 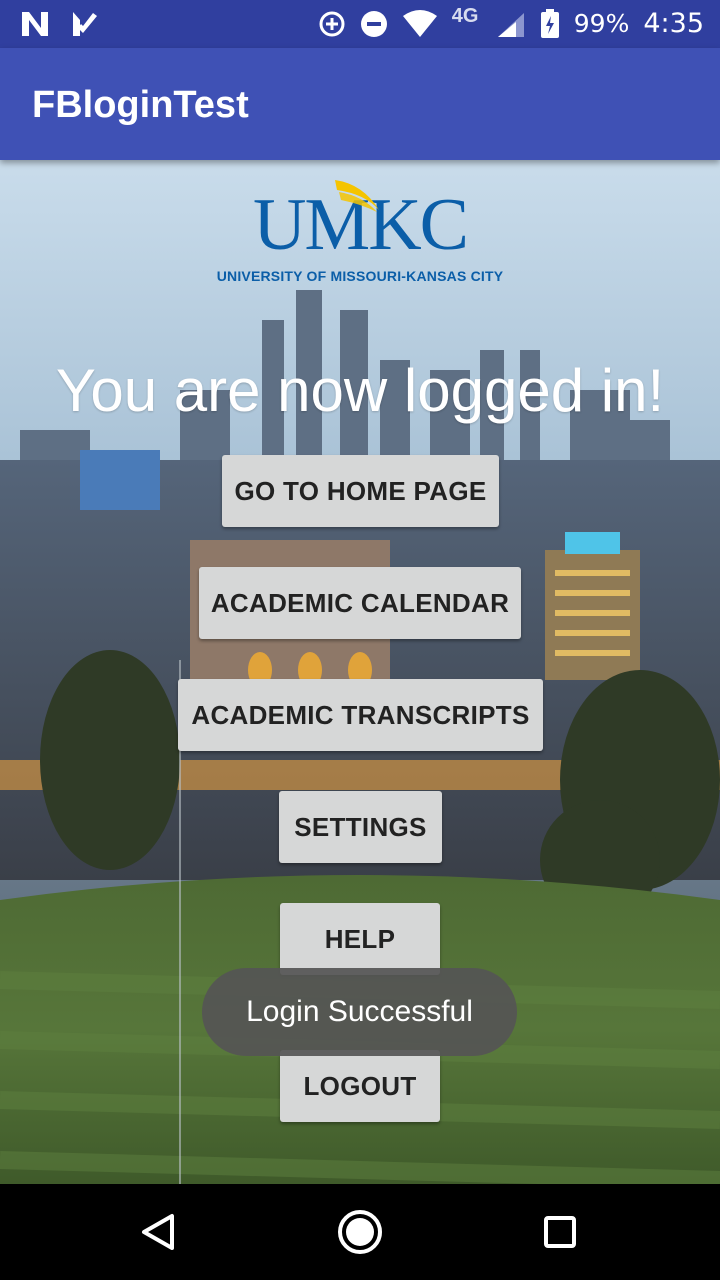 I want to click on data-saver-icon, so click(x=332, y=23).